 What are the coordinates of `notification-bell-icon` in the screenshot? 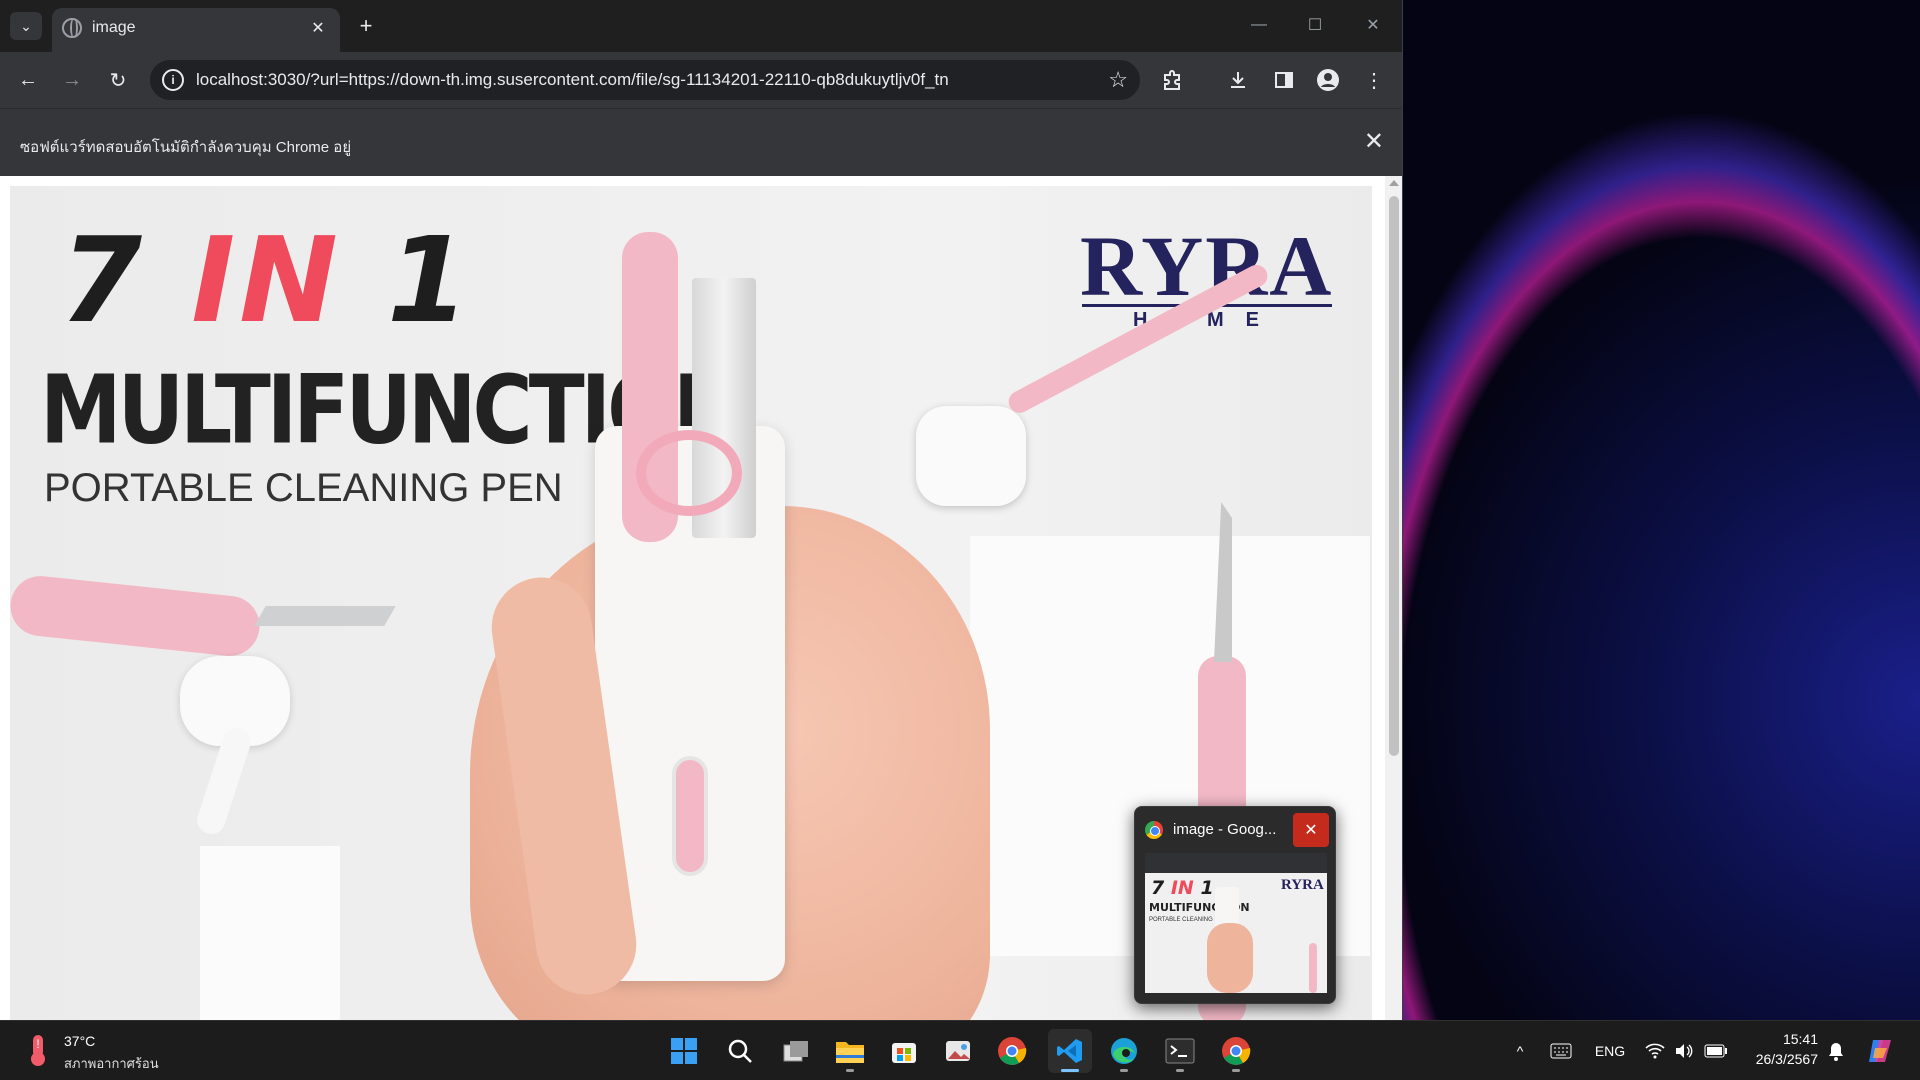 It's located at (1836, 1050).